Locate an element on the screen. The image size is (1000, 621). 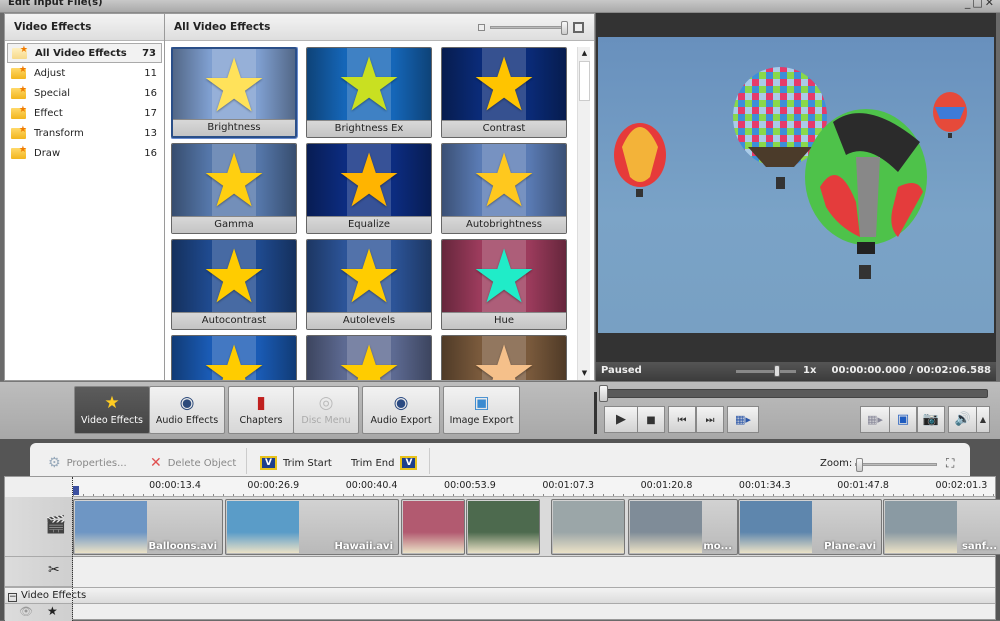
effect-tile: ★ Equalize is located at coordinates (369, 188).